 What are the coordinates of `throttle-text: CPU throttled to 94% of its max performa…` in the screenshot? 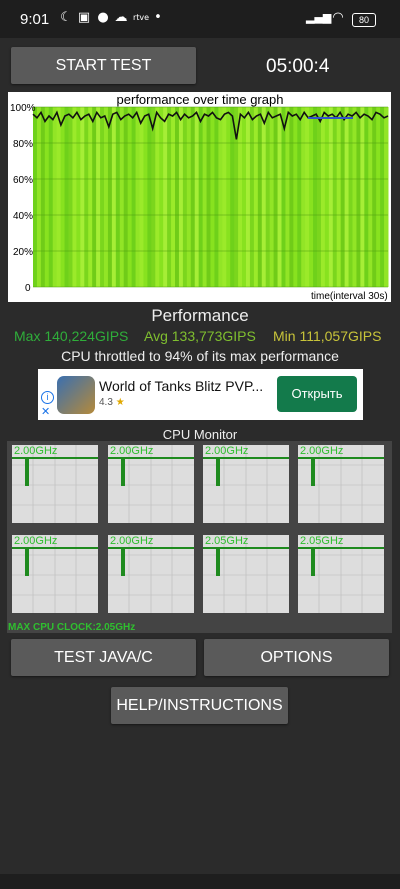 It's located at (200, 356).